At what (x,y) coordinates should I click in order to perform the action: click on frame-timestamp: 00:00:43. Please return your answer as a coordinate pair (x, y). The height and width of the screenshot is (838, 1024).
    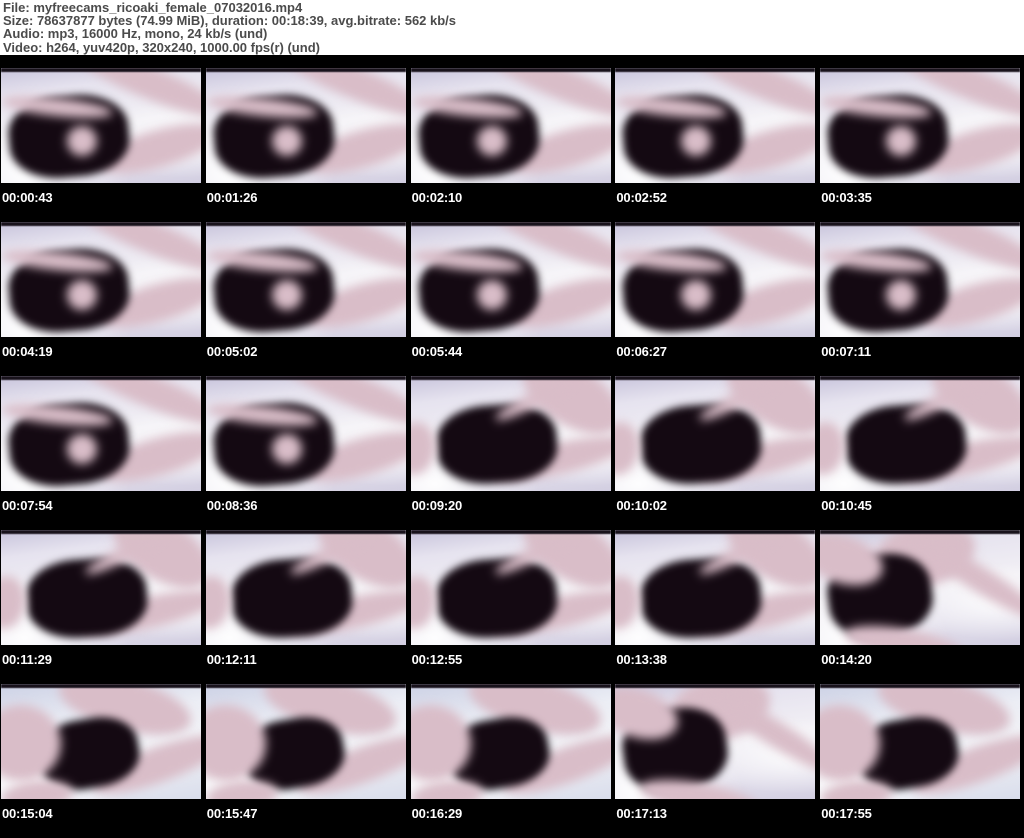
    Looking at the image, I should click on (102, 202).